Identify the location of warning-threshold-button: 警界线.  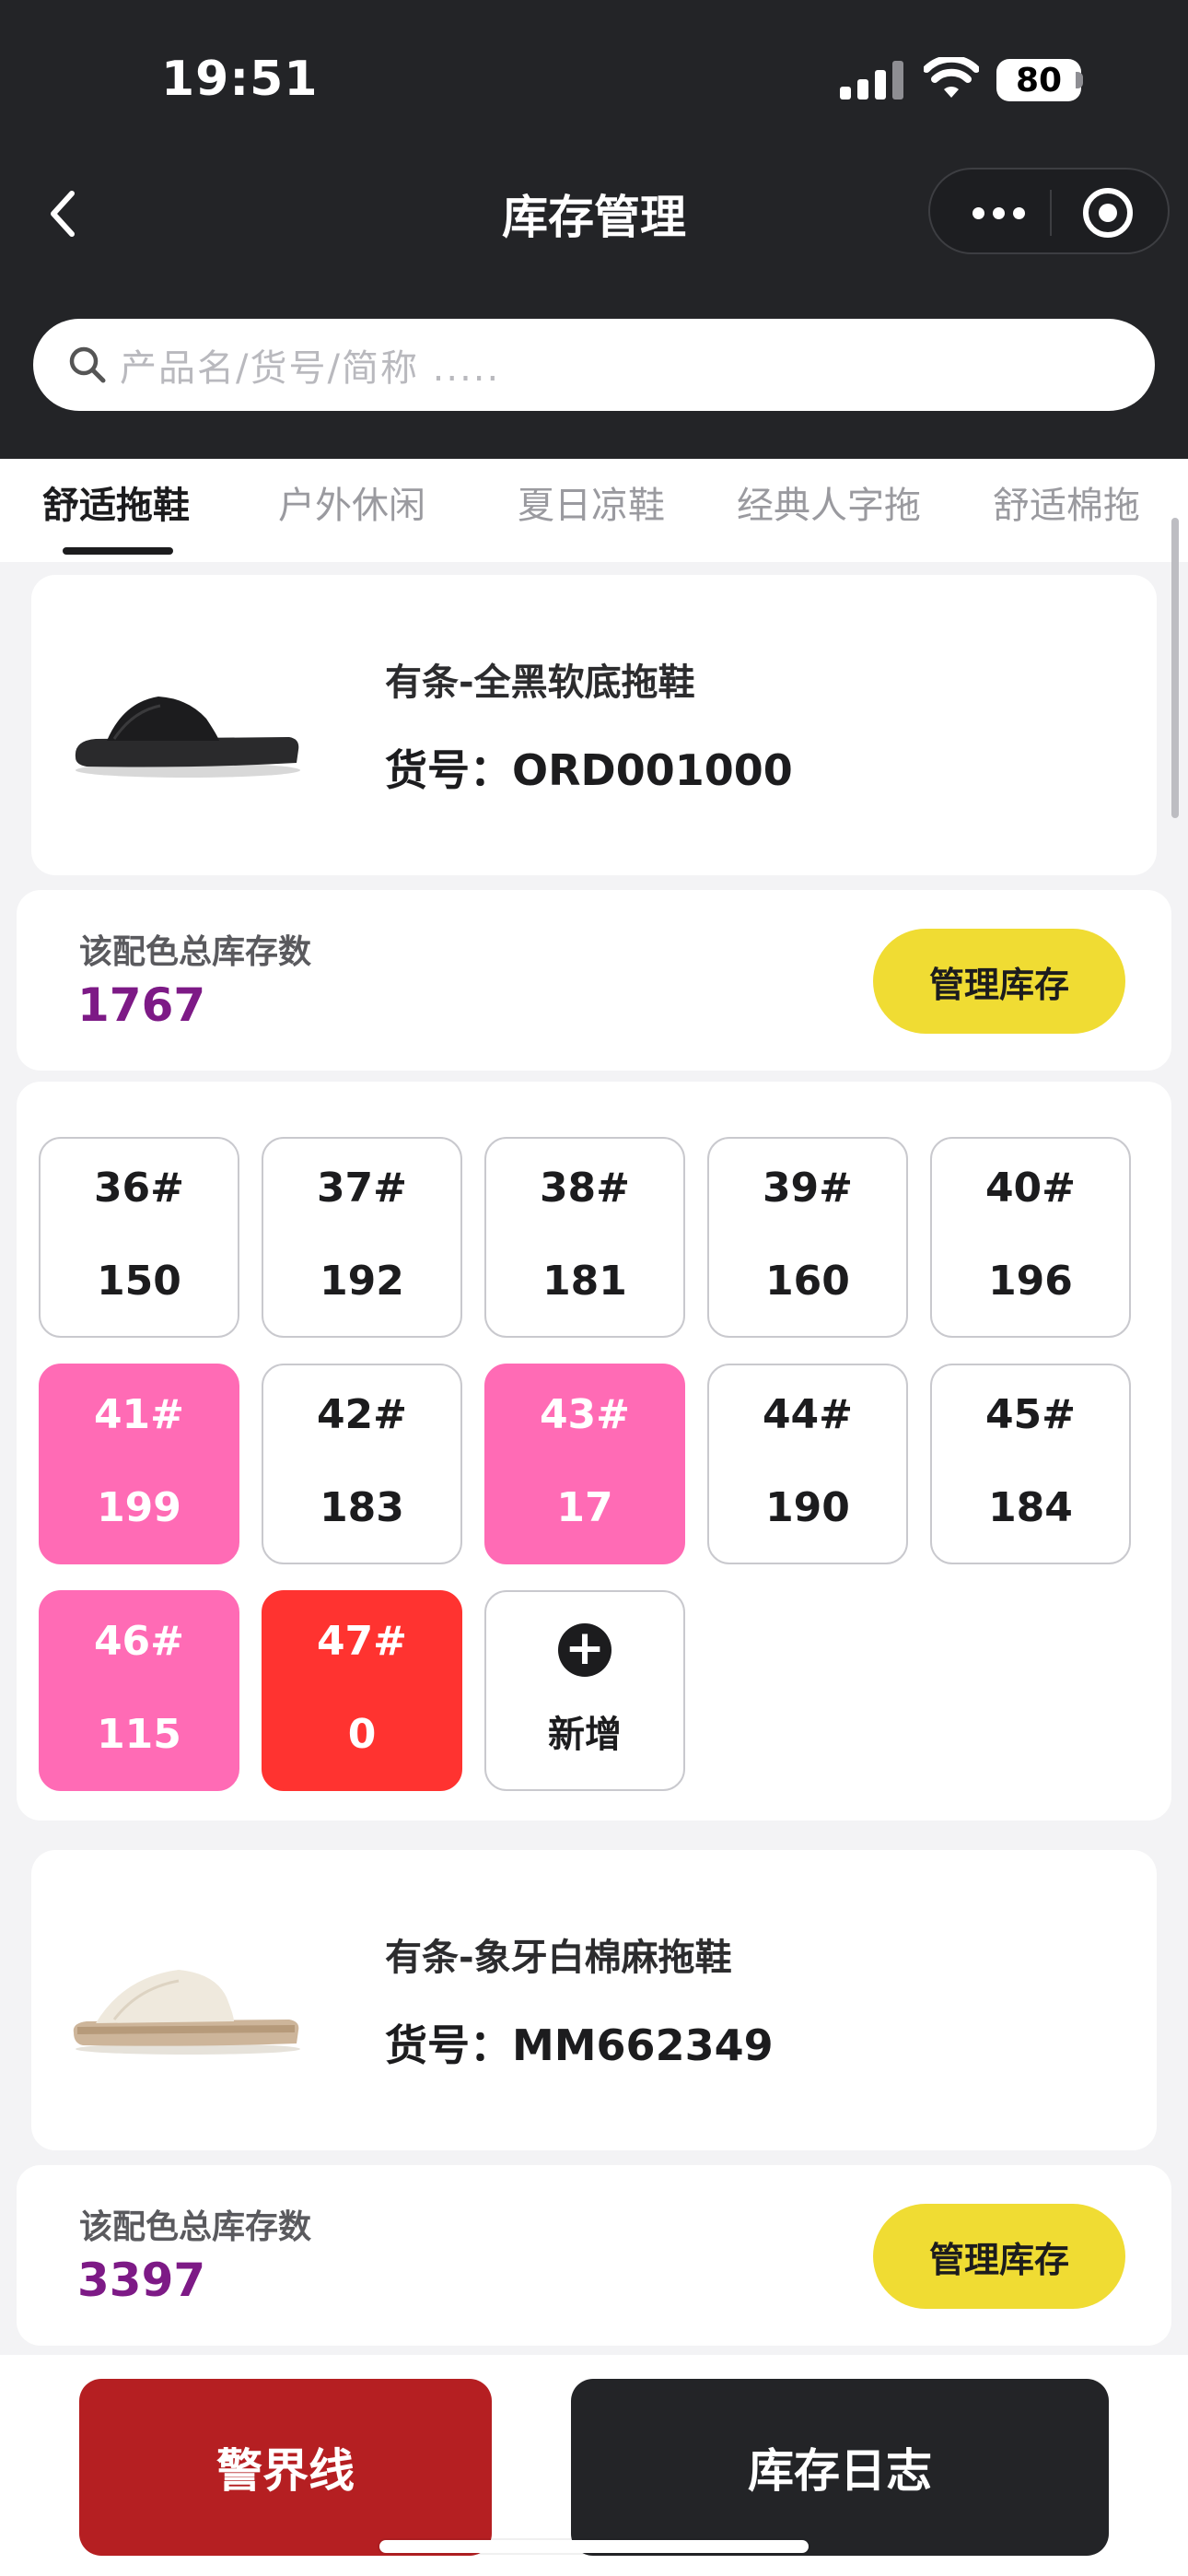
(285, 2467).